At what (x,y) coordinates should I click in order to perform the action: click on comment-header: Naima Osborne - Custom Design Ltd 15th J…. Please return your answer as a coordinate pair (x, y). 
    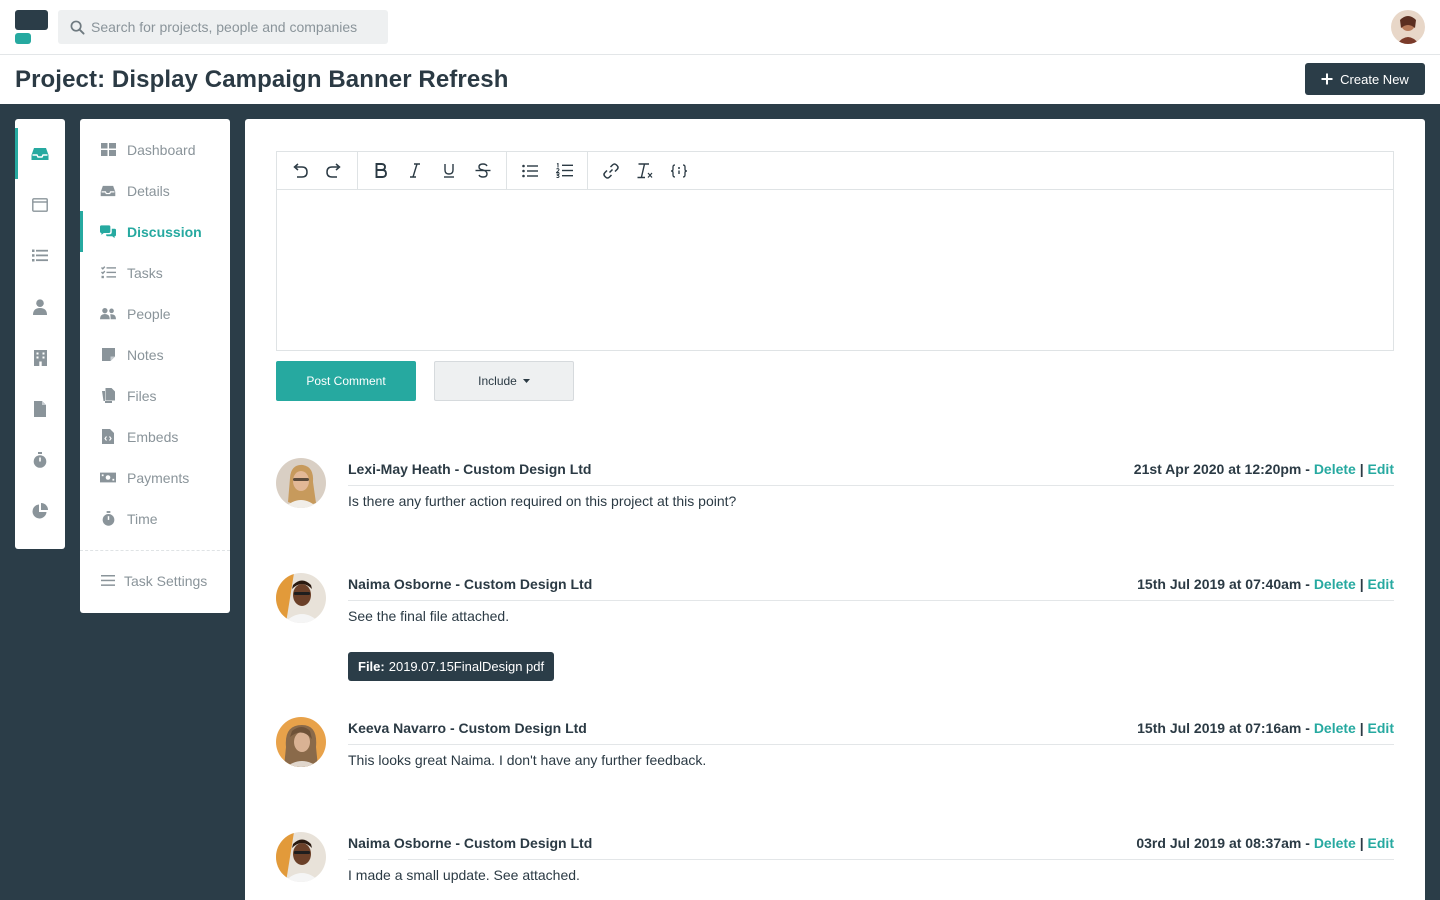
    Looking at the image, I should click on (871, 588).